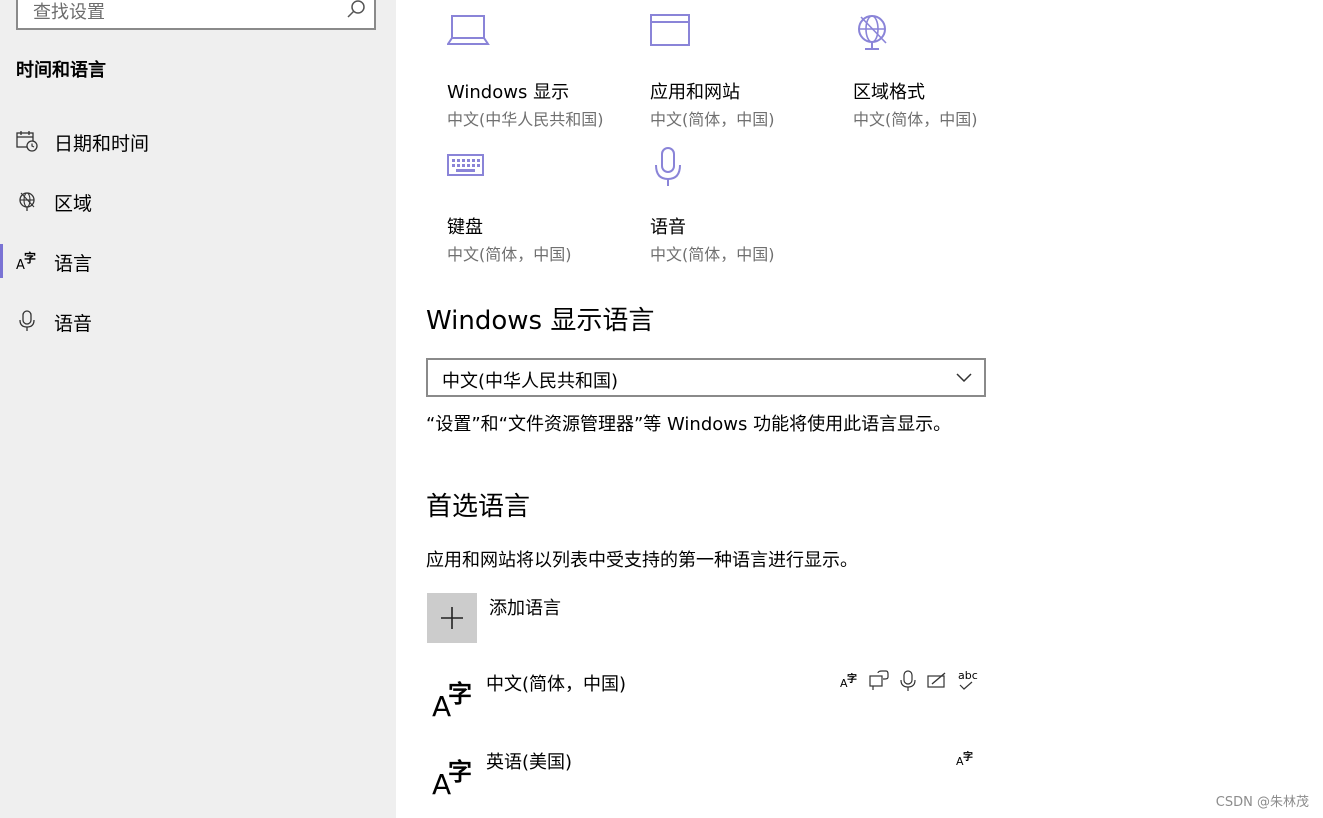 Image resolution: width=1323 pixels, height=818 pixels. I want to click on speech-bubble-icon, so click(879, 680).